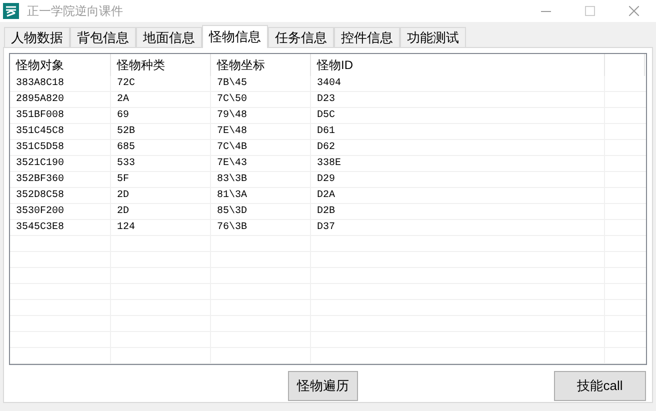 The height and width of the screenshot is (411, 656). I want to click on table-cell-text: 3404, so click(329, 84).